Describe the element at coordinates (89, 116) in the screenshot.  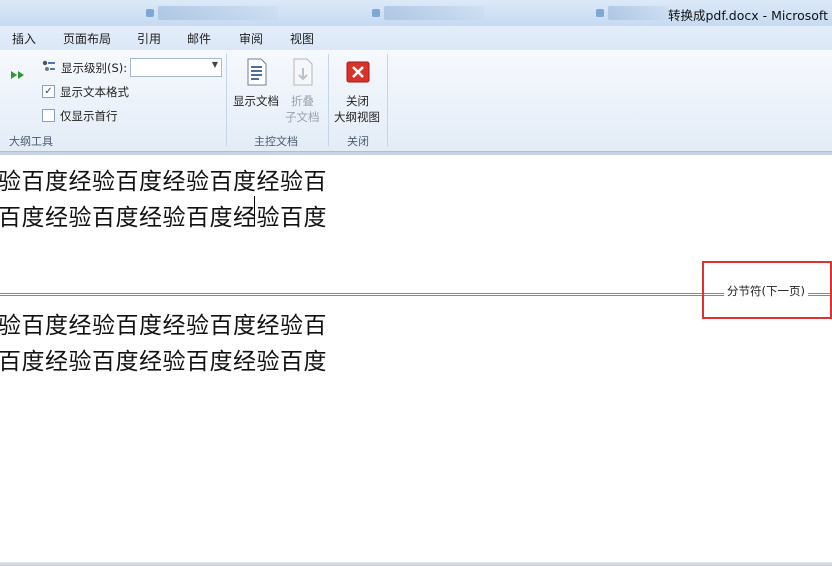
I see `first-line-only-label: 仅显示首行` at that location.